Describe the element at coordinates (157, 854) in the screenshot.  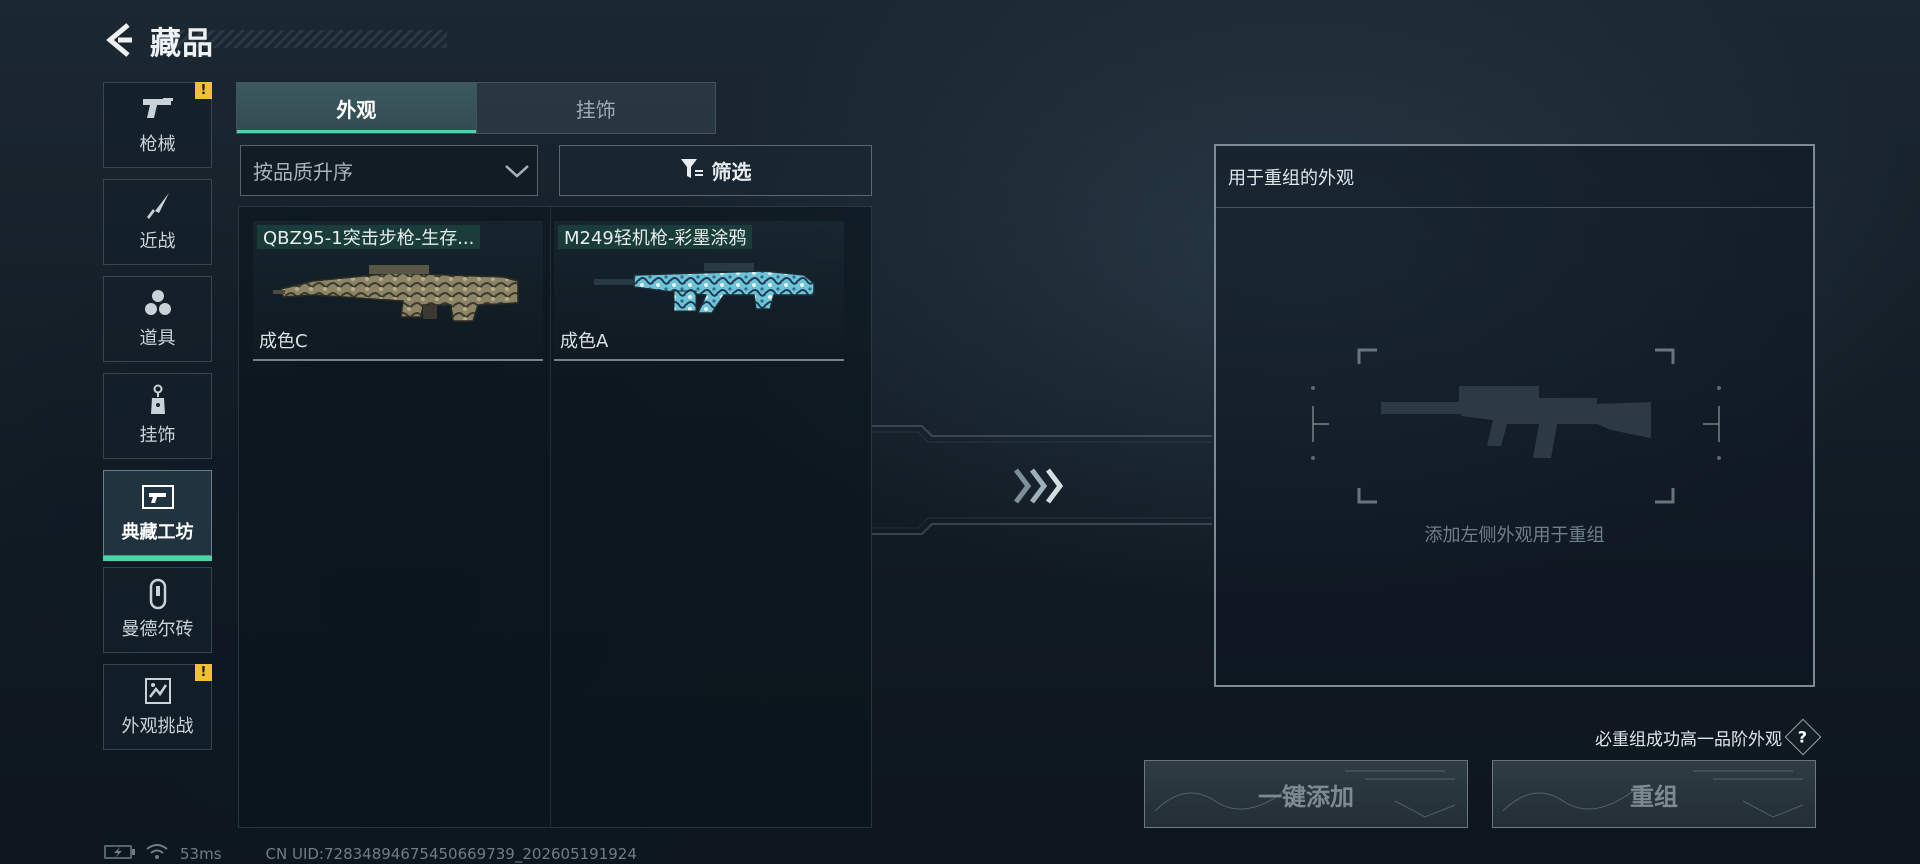
I see `wifi-icon` at that location.